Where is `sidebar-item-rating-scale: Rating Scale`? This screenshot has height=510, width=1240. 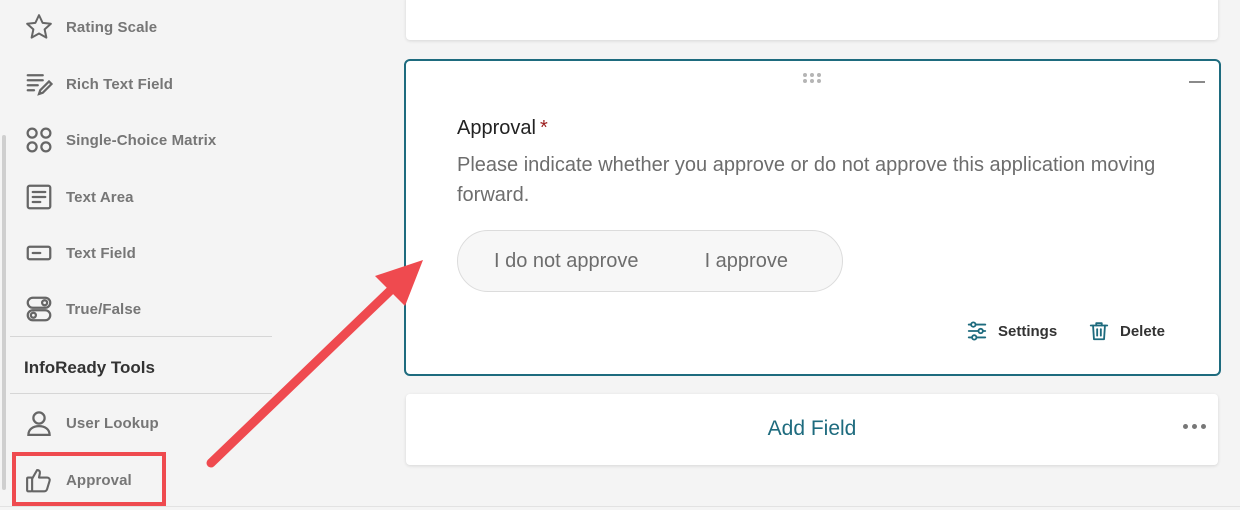
sidebar-item-rating-scale: Rating Scale is located at coordinates (141, 27).